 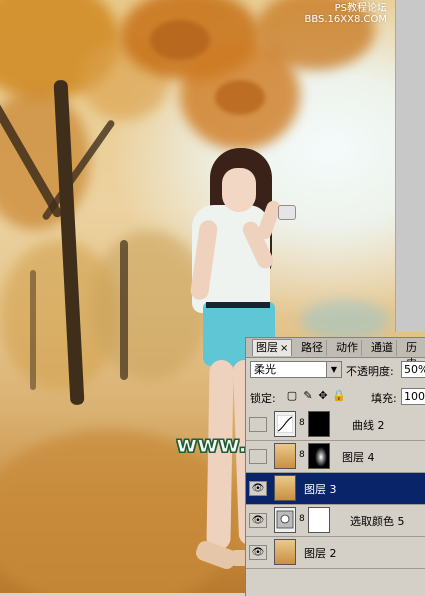 What do you see at coordinates (267, 347) in the screenshot?
I see `tab-layers-label: 图层` at bounding box center [267, 347].